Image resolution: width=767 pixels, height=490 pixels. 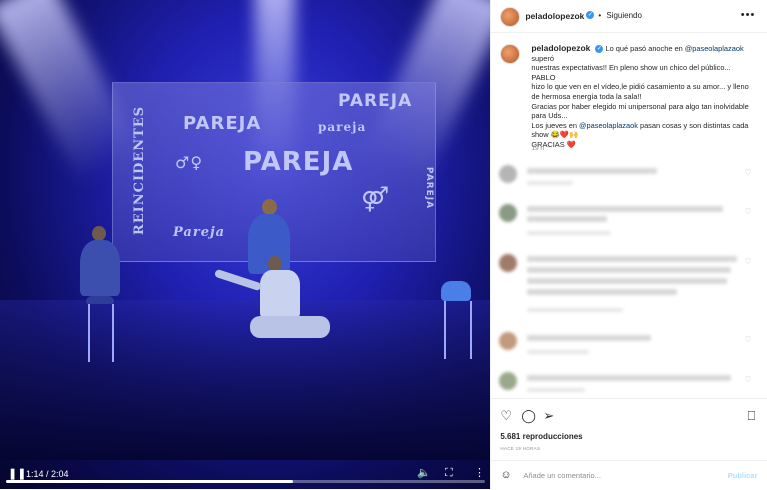 What do you see at coordinates (290, 327) in the screenshot?
I see `kneeling-man-legs` at bounding box center [290, 327].